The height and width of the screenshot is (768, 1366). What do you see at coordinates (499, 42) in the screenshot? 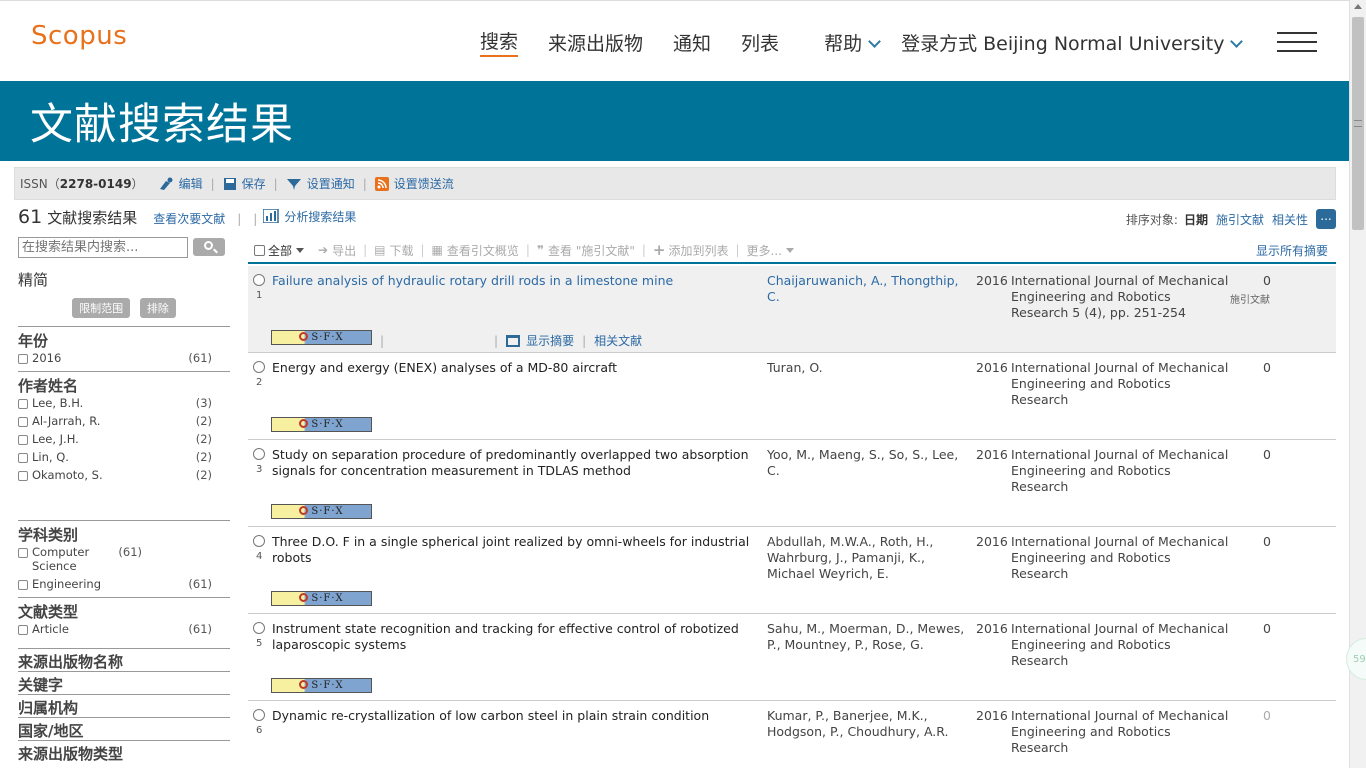
I see `nav-search: 搜索` at bounding box center [499, 42].